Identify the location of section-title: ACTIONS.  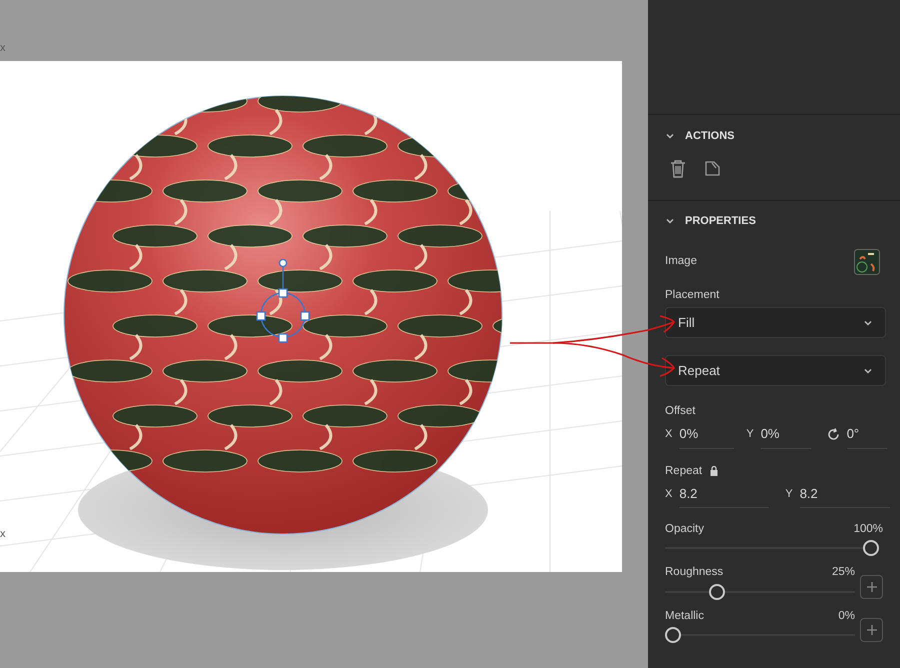
(709, 136).